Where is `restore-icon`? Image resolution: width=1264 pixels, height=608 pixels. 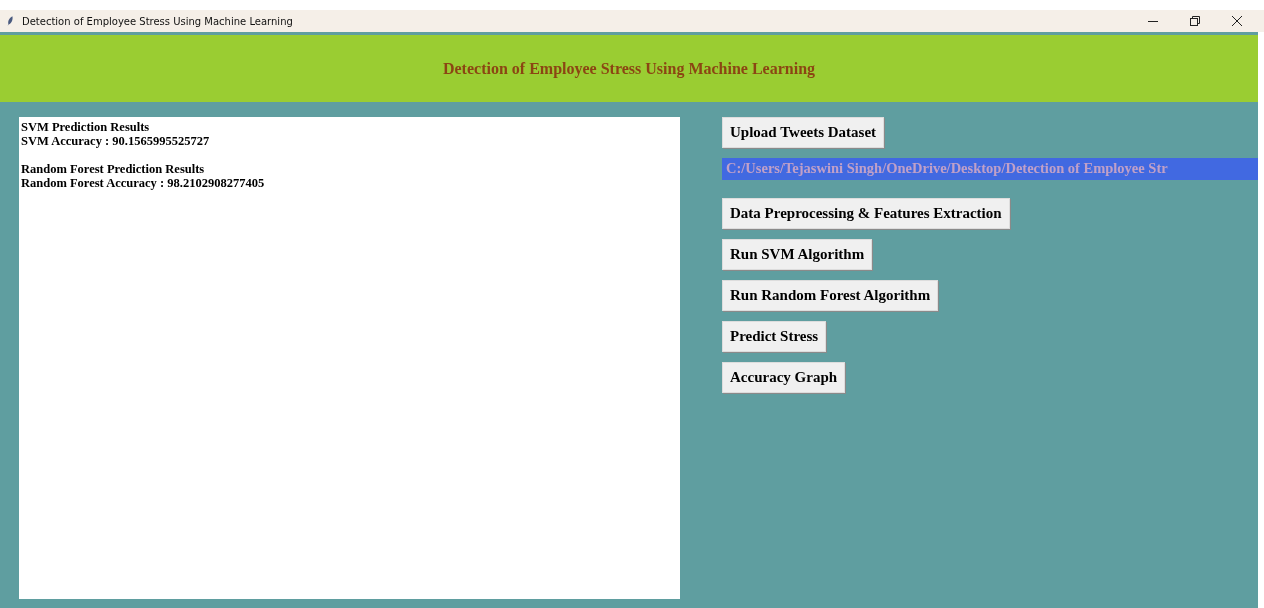 restore-icon is located at coordinates (1195, 21).